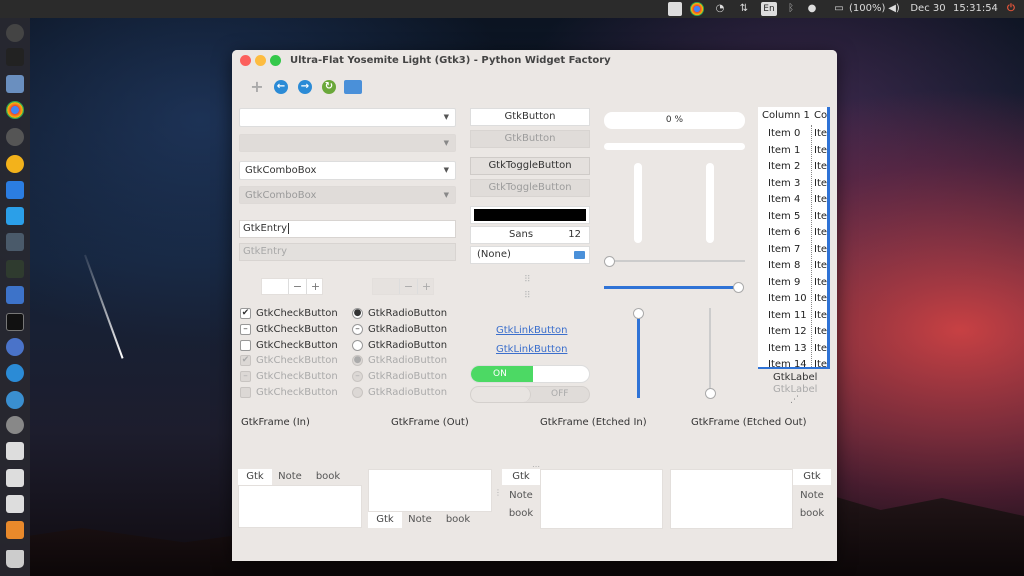 This screenshot has width=1024, height=576. Describe the element at coordinates (15, 33) in the screenshot. I see `dash-icon` at that location.